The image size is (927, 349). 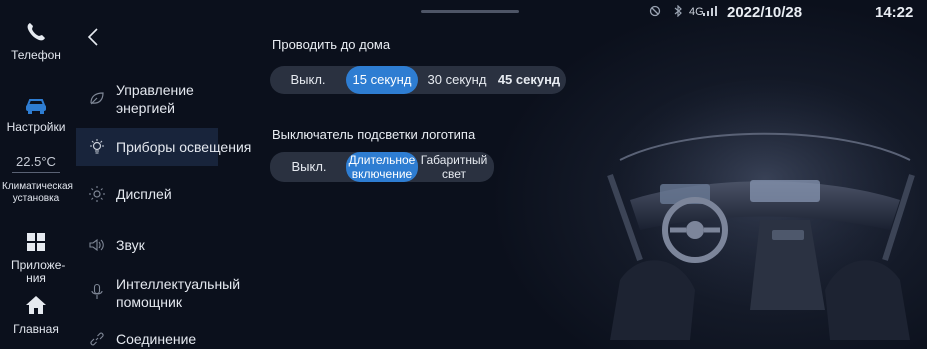 I want to click on menu-item-sound: Звук, so click(x=147, y=245).